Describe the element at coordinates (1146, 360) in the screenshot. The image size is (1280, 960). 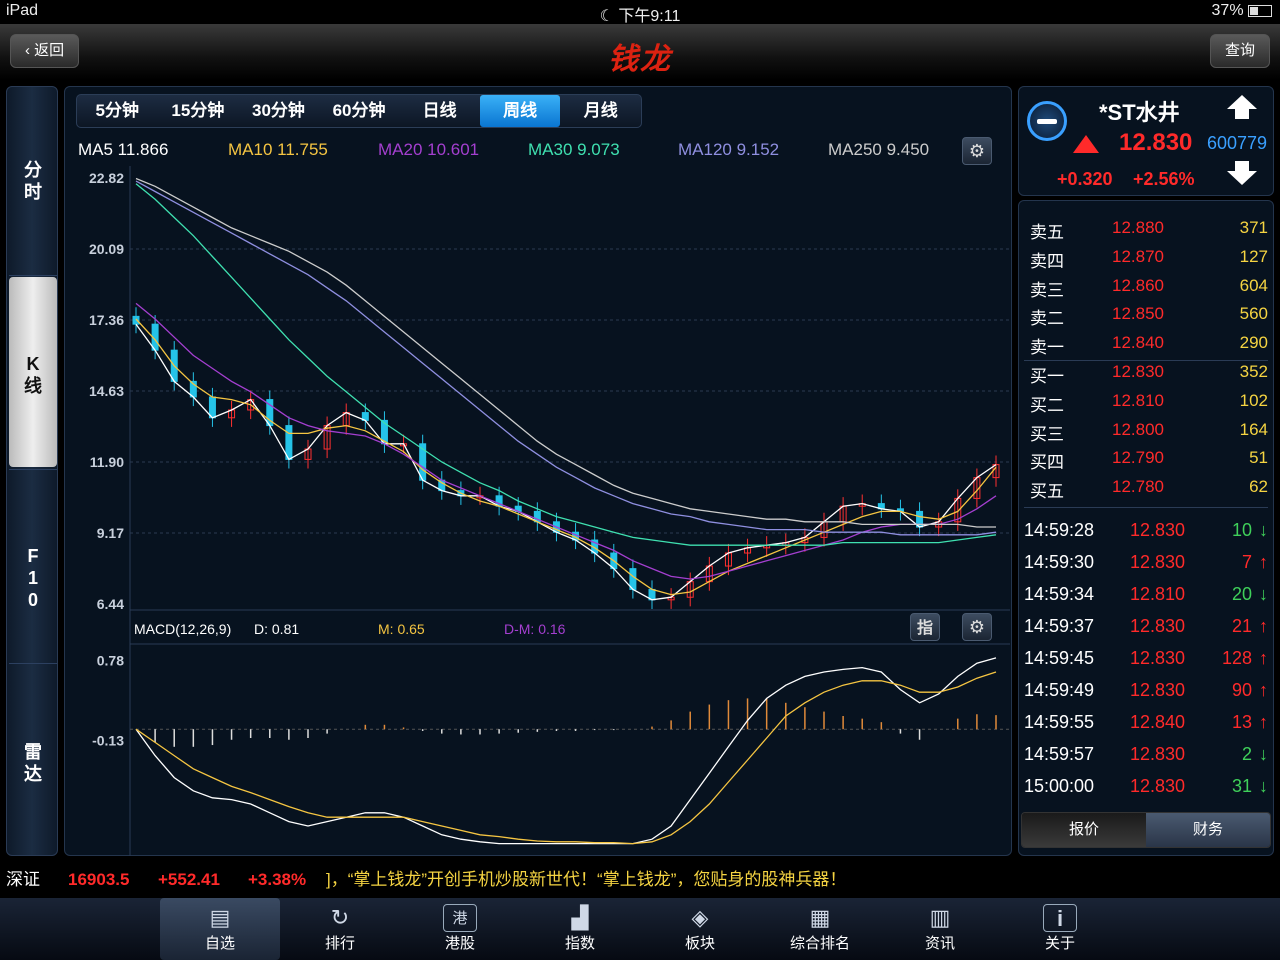
I see `bid-ask-divider` at that location.